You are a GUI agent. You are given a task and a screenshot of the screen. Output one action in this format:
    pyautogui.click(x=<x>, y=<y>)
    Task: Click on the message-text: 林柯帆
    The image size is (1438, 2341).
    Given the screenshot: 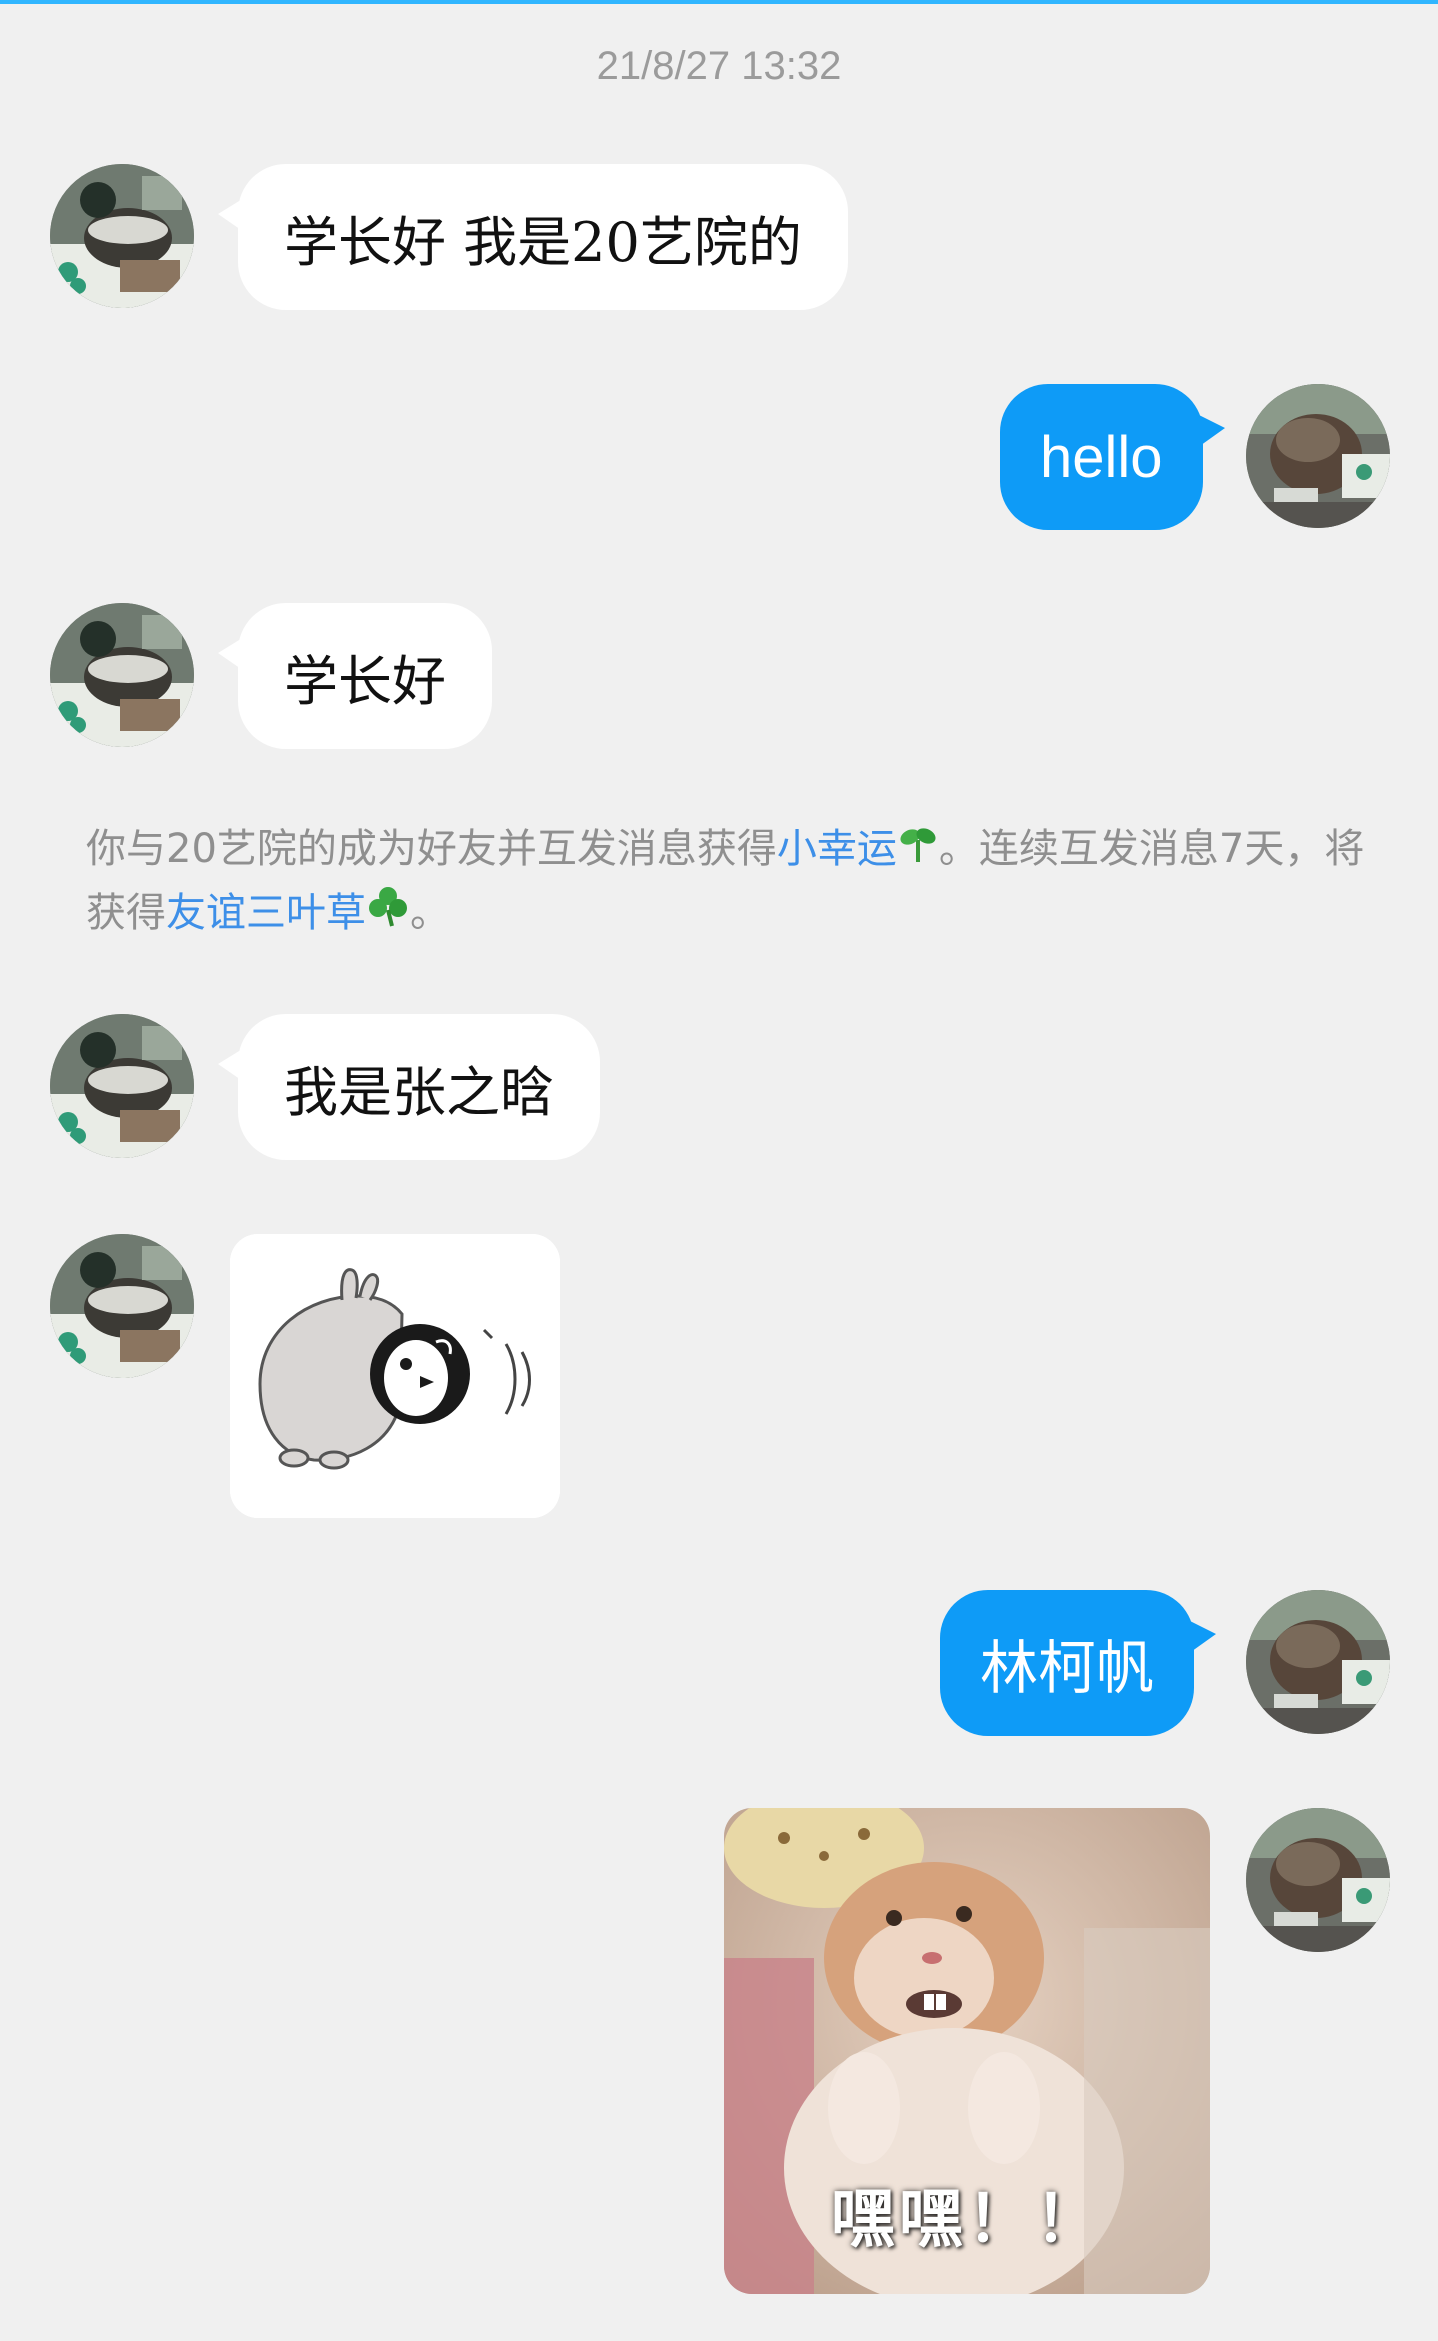 What is the action you would take?
    pyautogui.click(x=1067, y=1668)
    